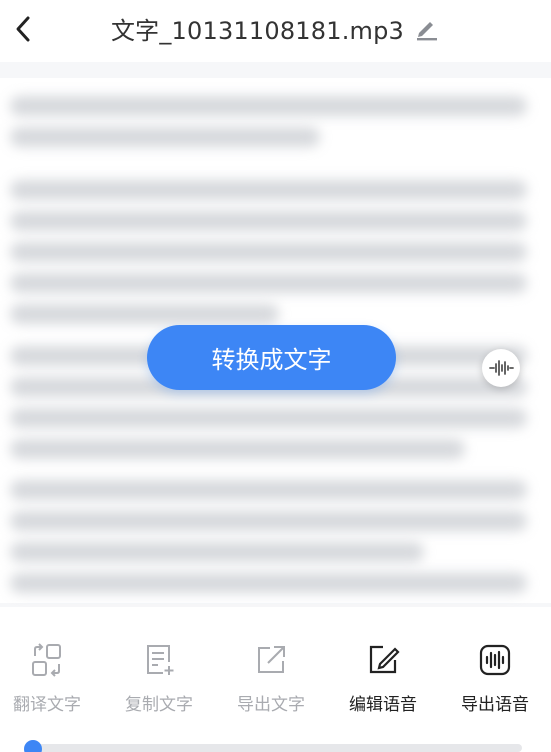  I want to click on top-bar: 文字_10131108181.mp3, so click(275, 31).